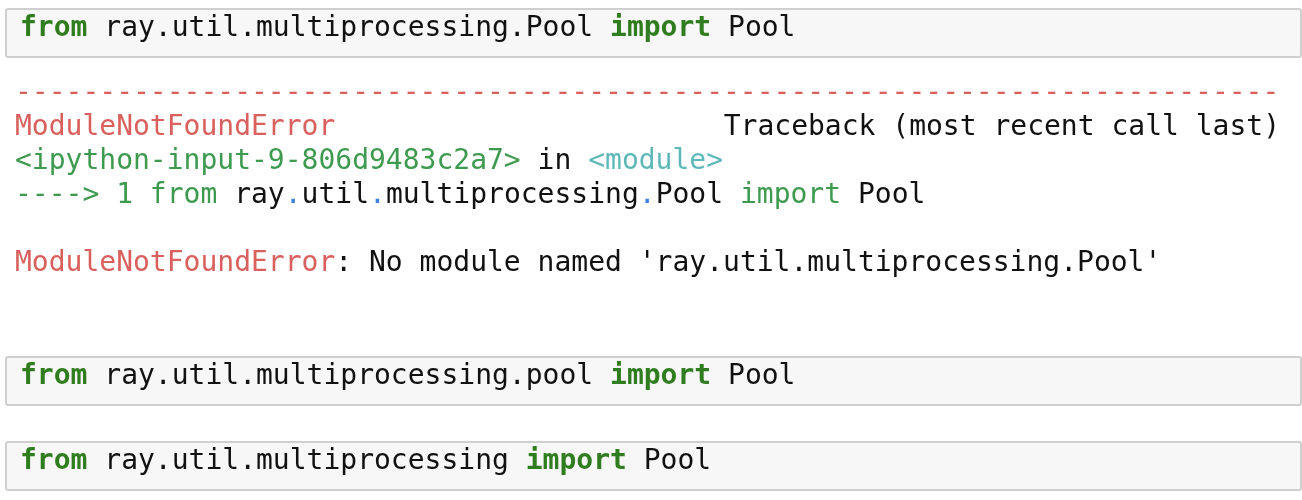 The image size is (1302, 500). I want to click on error-name: ModuleNotFoundError, so click(175, 126).